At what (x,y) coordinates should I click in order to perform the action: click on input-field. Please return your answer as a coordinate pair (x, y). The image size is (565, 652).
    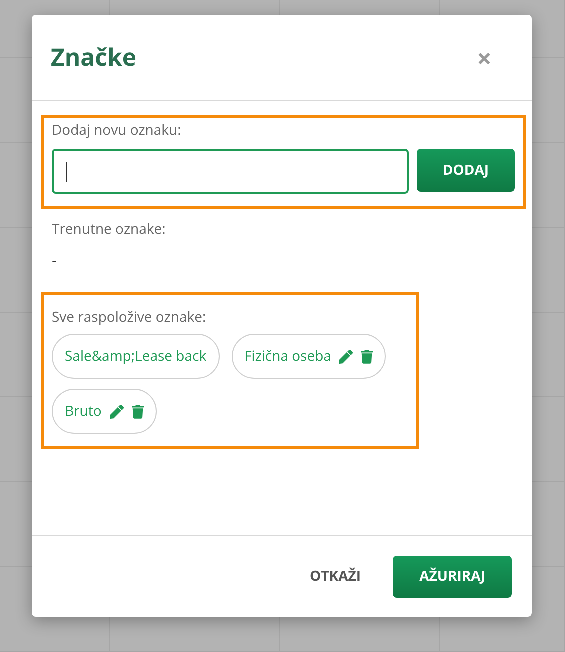
    Looking at the image, I should click on (230, 171).